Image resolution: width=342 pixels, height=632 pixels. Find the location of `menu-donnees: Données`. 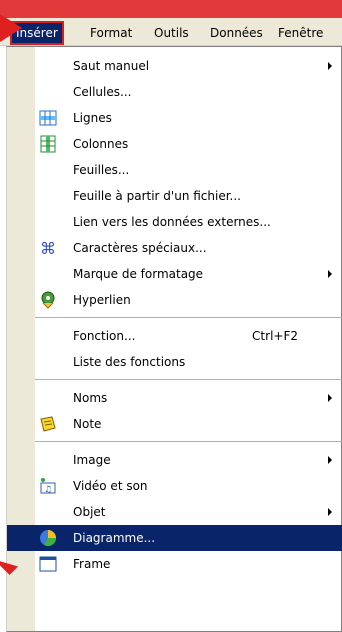

menu-donnees: Données is located at coordinates (236, 33).